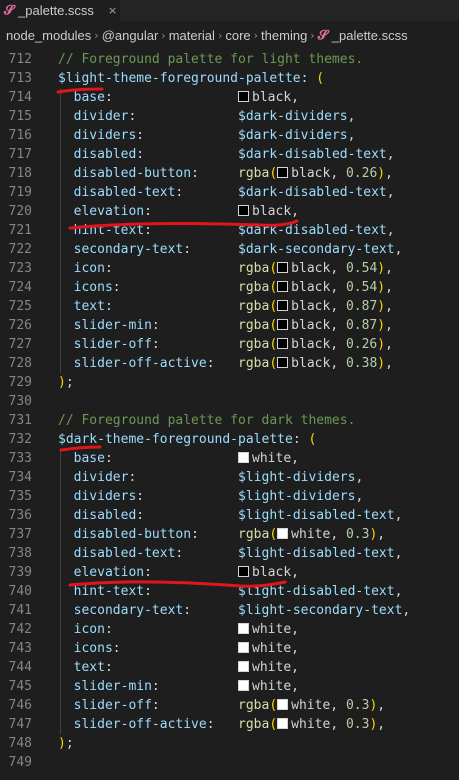 The width and height of the screenshot is (459, 780). I want to click on code-line: 733 base: white,, so click(229, 458).